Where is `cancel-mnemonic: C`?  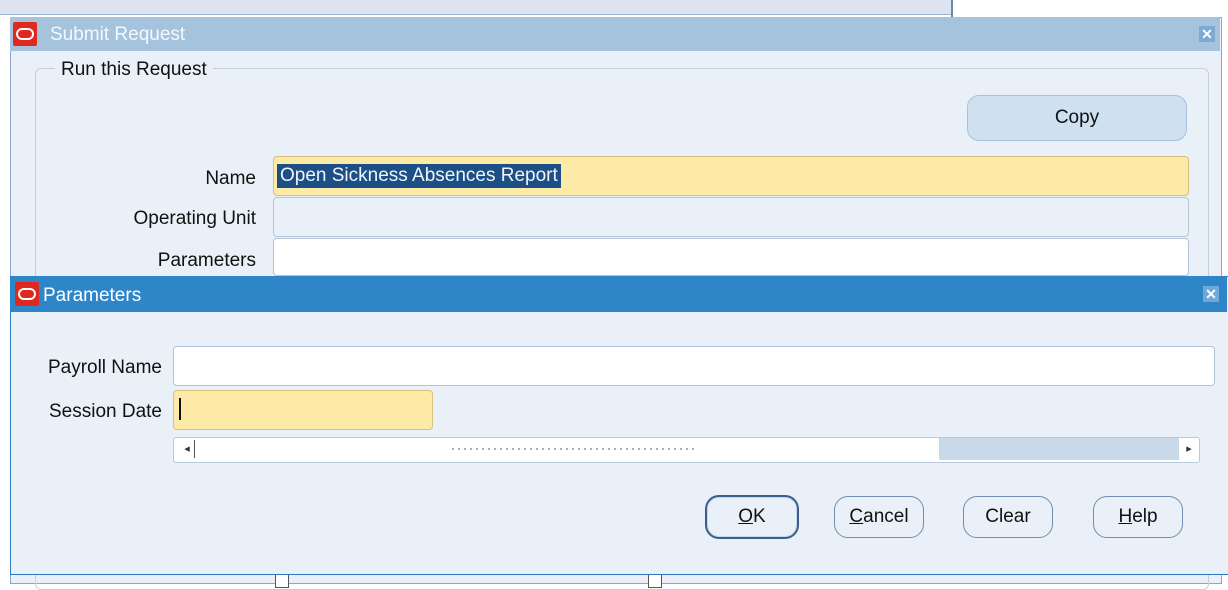
cancel-mnemonic: C is located at coordinates (856, 516).